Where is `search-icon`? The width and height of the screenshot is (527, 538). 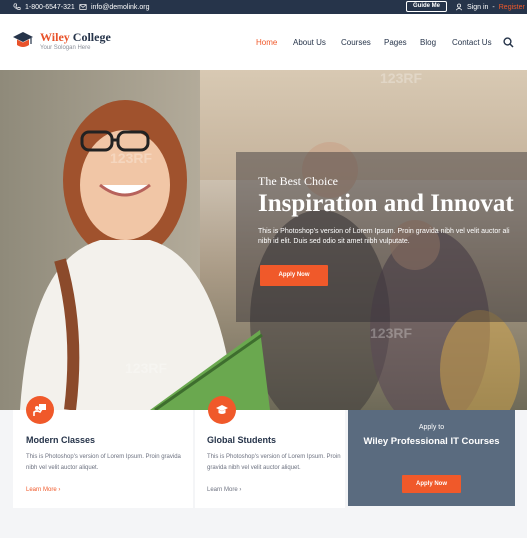
search-icon is located at coordinates (508, 42).